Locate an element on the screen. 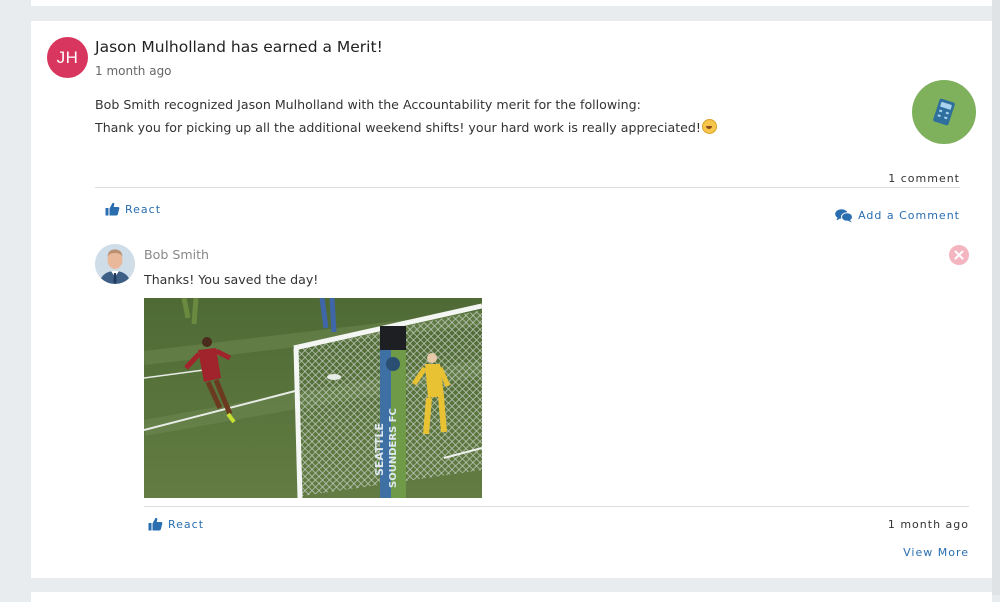 The width and height of the screenshot is (1000, 602). comment-react-label: React is located at coordinates (186, 524).